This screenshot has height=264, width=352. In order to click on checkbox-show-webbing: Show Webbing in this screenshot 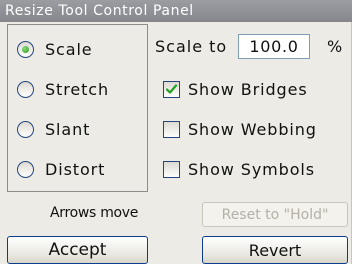, I will do `click(240, 129)`.